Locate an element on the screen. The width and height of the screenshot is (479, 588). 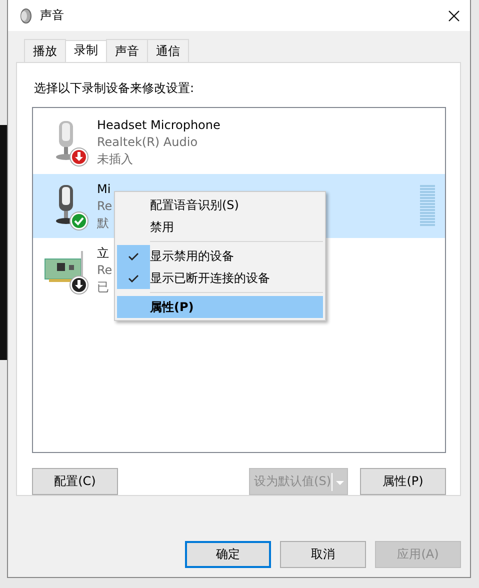
device-name: Headset Microphone is located at coordinates (158, 125).